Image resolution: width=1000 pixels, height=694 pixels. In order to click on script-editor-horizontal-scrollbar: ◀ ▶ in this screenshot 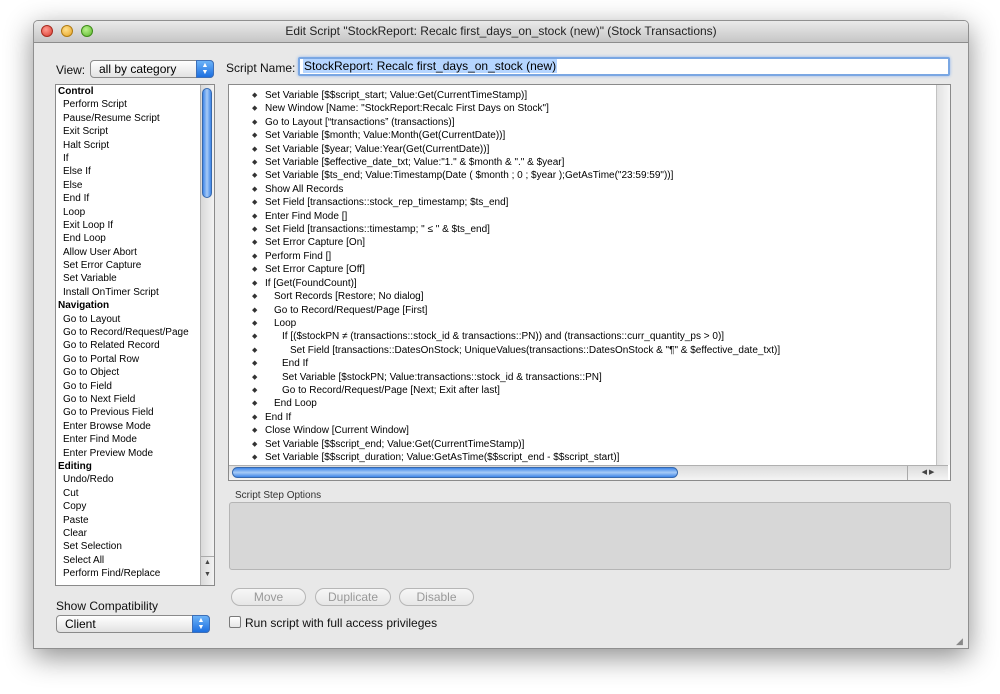, I will do `click(588, 472)`.